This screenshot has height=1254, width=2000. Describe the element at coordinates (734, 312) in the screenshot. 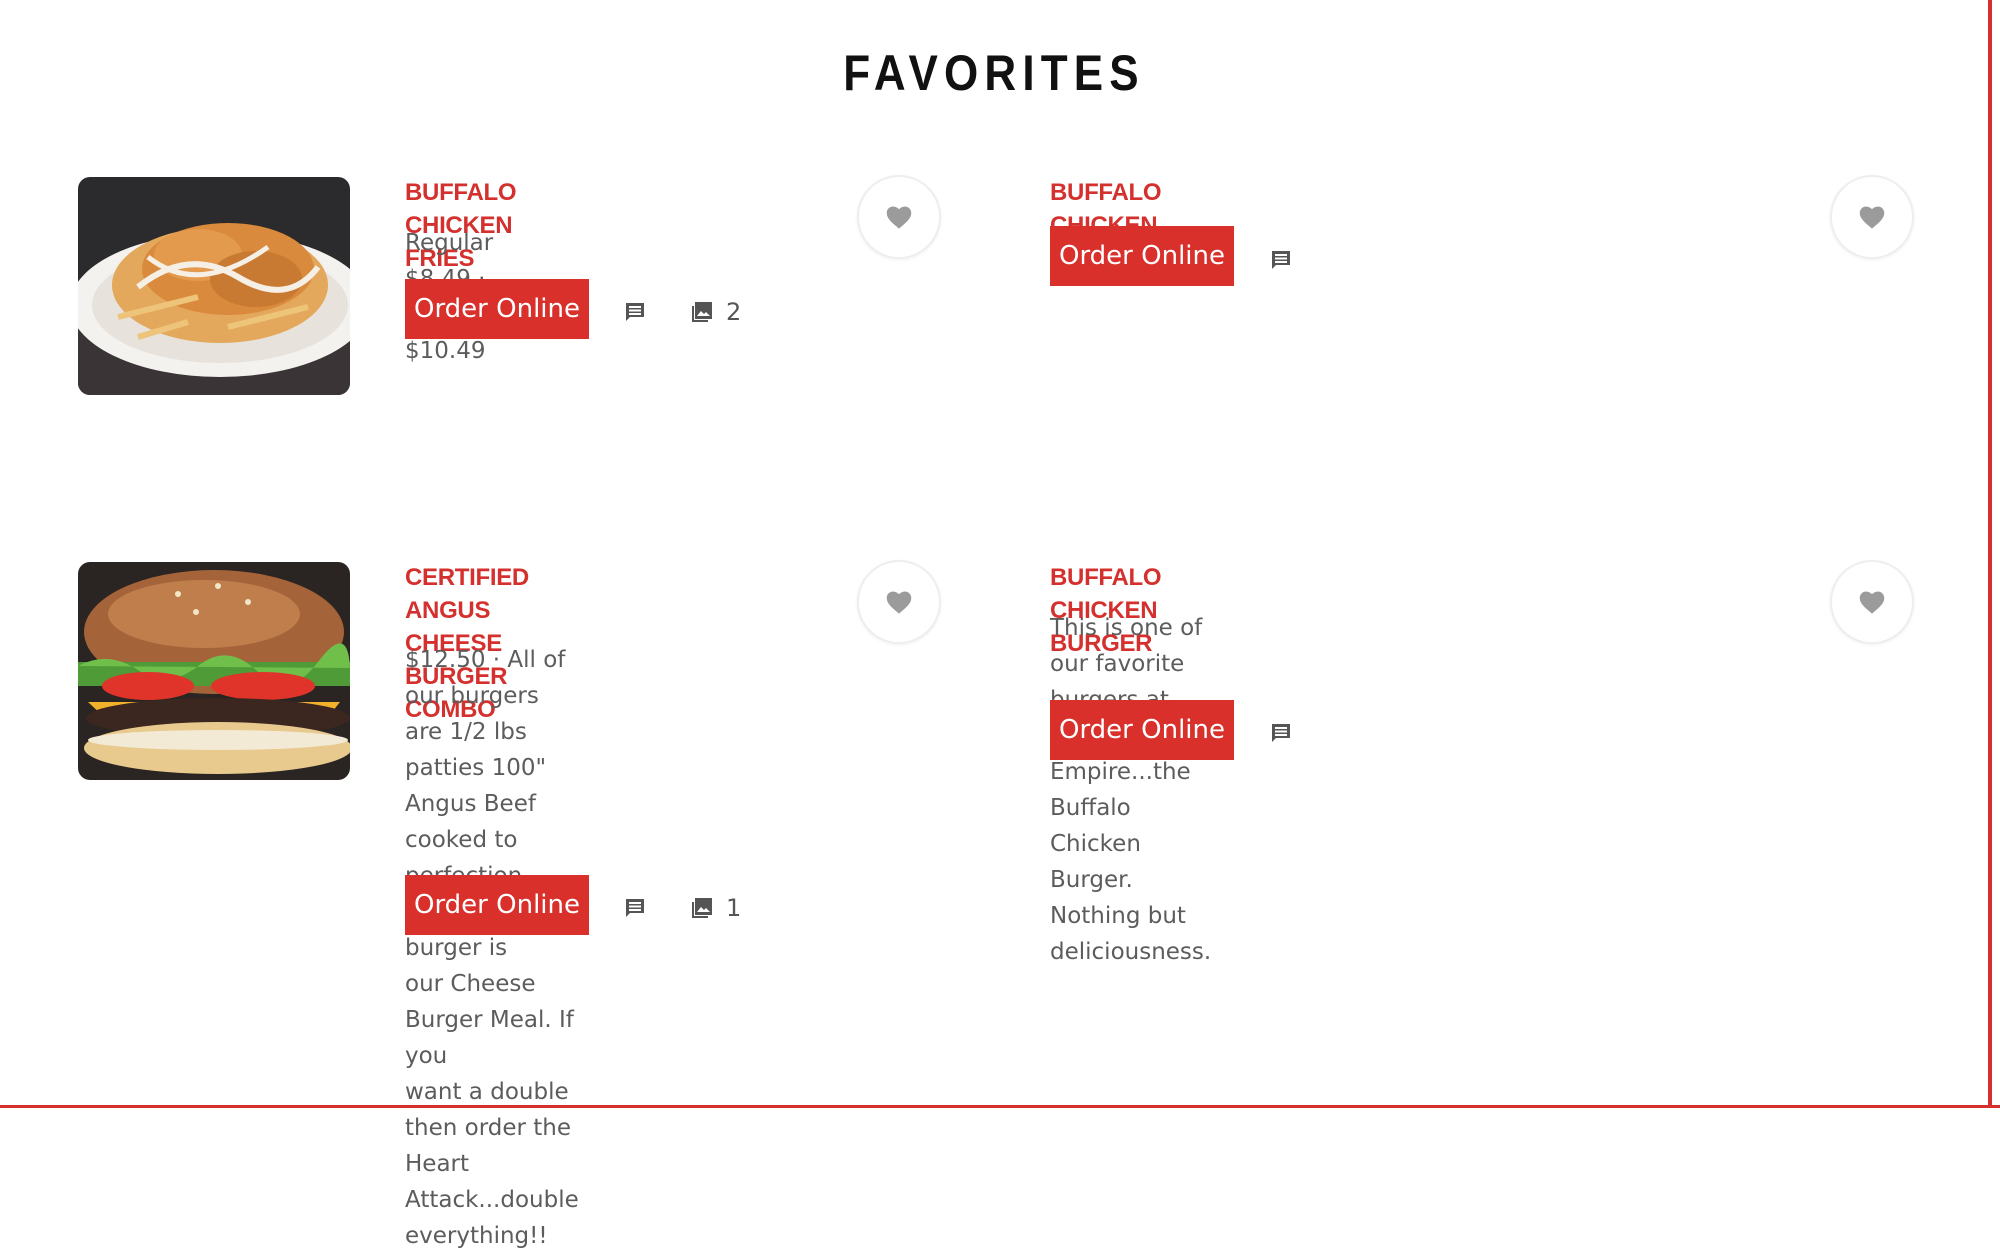

I see `photo-count: 2` at that location.